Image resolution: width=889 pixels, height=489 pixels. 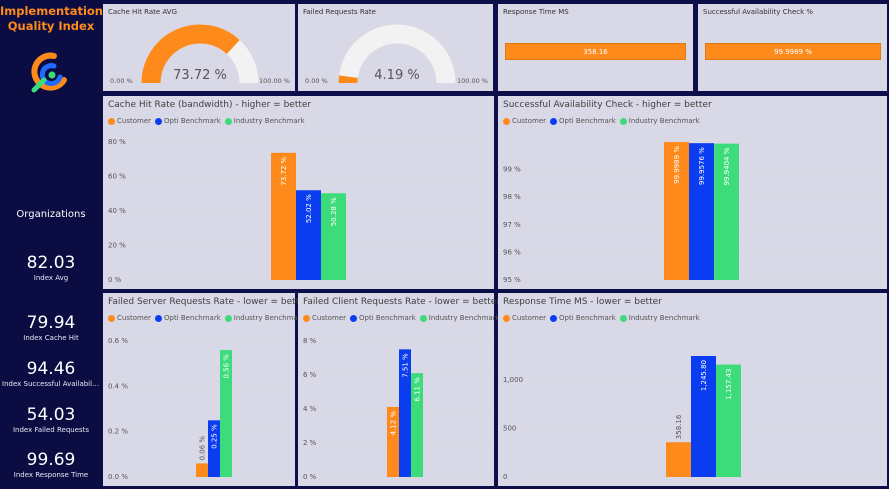 I want to click on kpi-value: 99.69, so click(x=51, y=460).